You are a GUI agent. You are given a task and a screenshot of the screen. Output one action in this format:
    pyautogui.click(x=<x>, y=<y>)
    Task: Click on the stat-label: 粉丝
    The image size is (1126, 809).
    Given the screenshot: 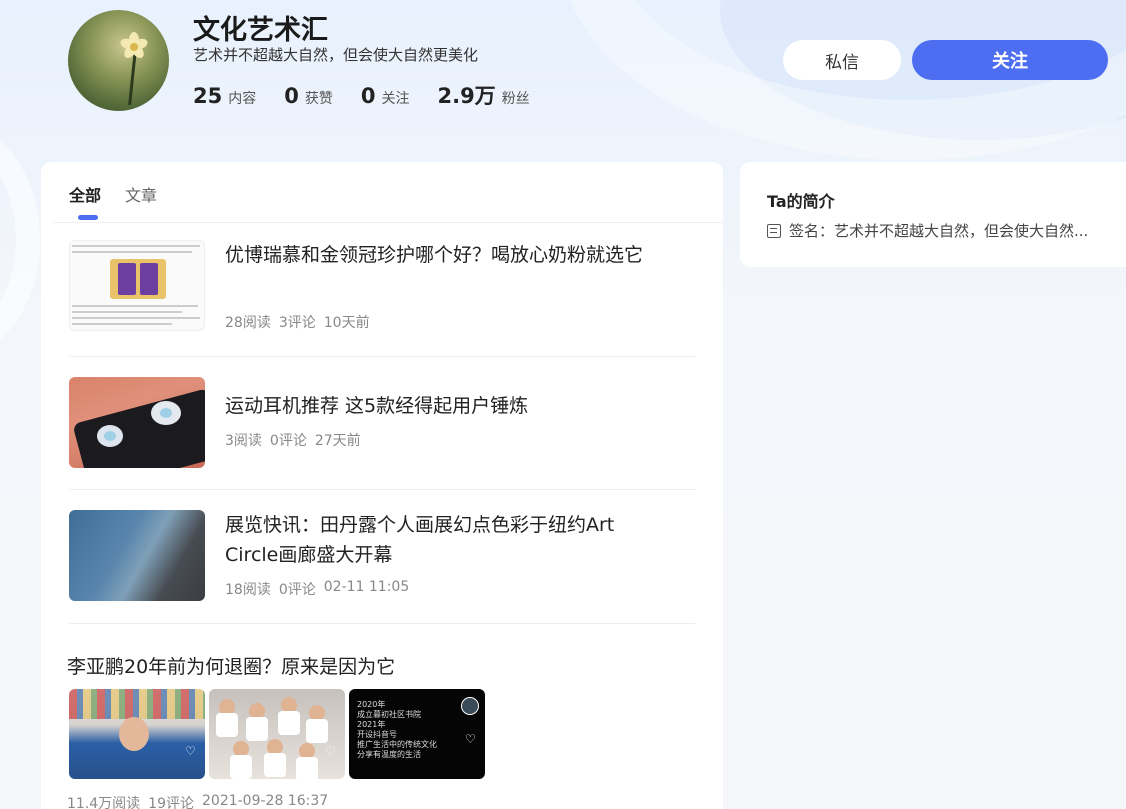 What is the action you would take?
    pyautogui.click(x=515, y=99)
    